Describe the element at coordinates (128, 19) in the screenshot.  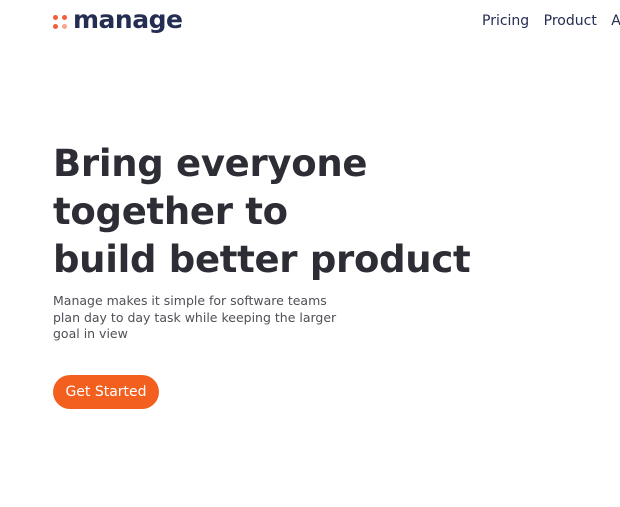
I see `logo-wordmark: manage` at that location.